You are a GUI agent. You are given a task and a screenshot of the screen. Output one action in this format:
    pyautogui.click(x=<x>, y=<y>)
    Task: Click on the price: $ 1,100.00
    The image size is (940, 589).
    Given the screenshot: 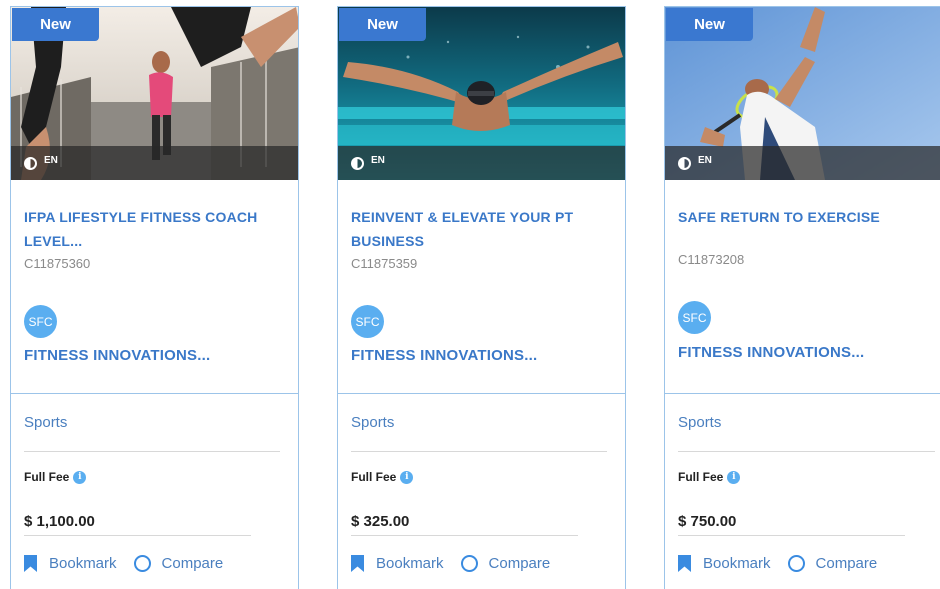 What is the action you would take?
    pyautogui.click(x=59, y=521)
    